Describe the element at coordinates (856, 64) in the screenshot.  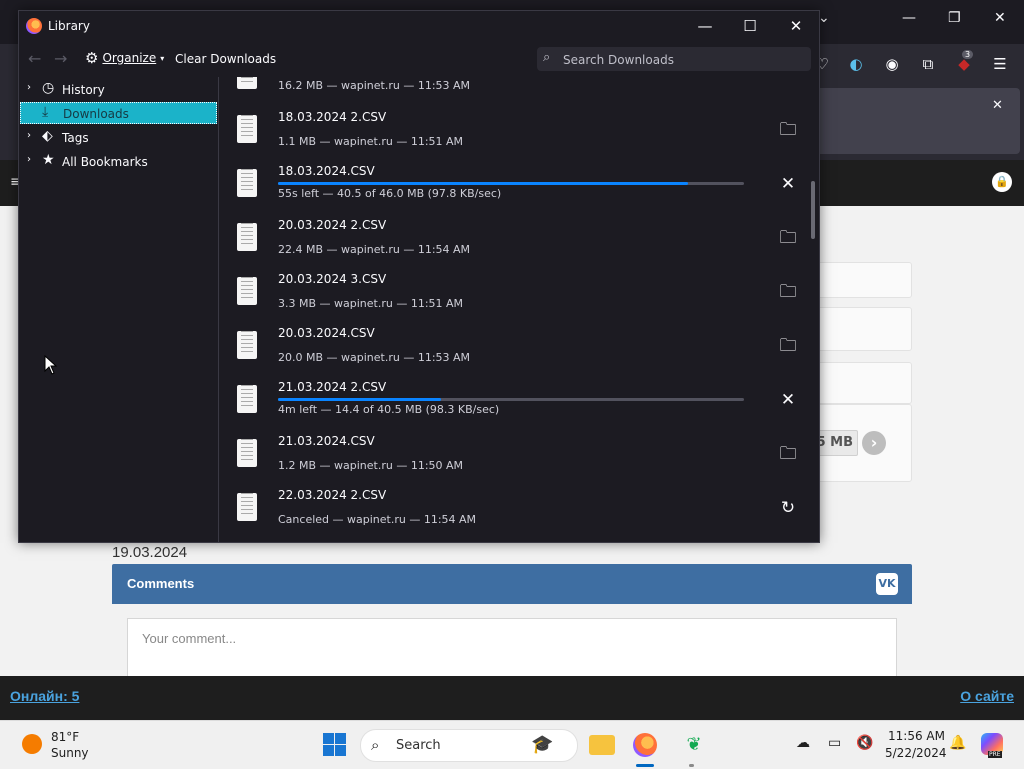
I see `vpn-extension-icon: ◐` at that location.